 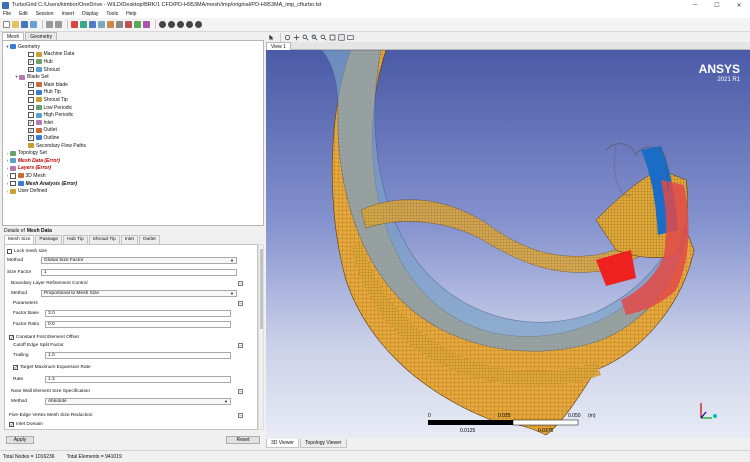 I want to click on close-button: ✕, so click(x=739, y=5).